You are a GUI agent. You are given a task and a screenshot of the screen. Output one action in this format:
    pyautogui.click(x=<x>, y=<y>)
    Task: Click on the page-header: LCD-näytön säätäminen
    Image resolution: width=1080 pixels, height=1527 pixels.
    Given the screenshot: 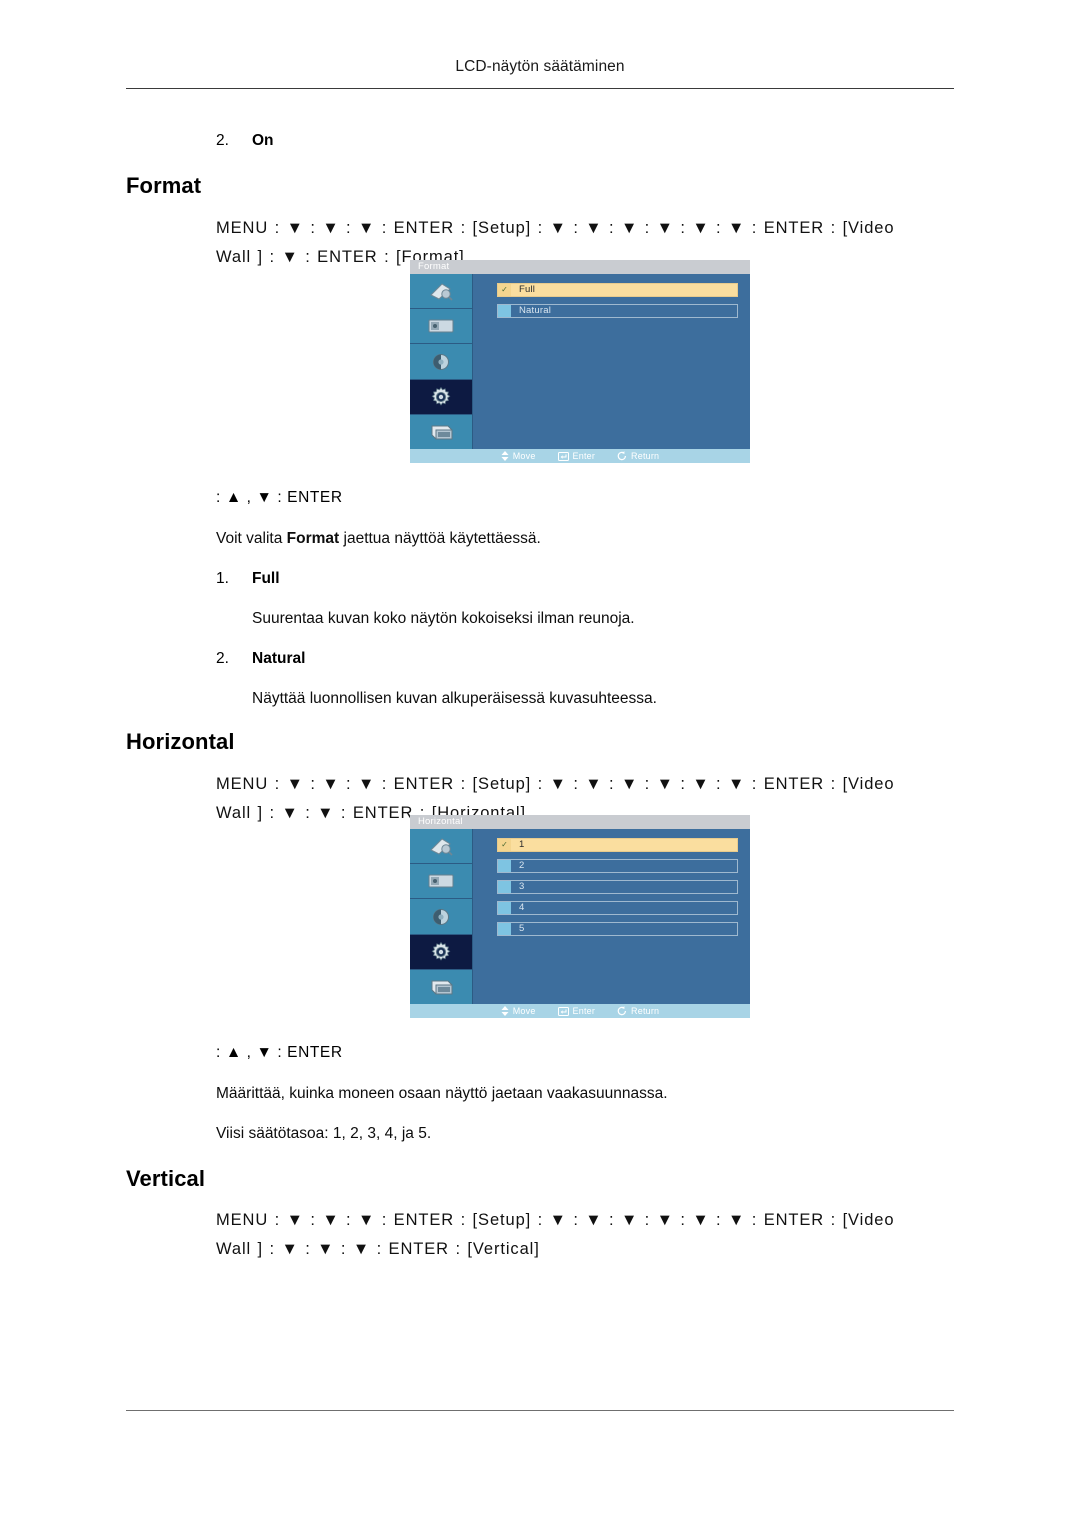 What is the action you would take?
    pyautogui.click(x=540, y=67)
    